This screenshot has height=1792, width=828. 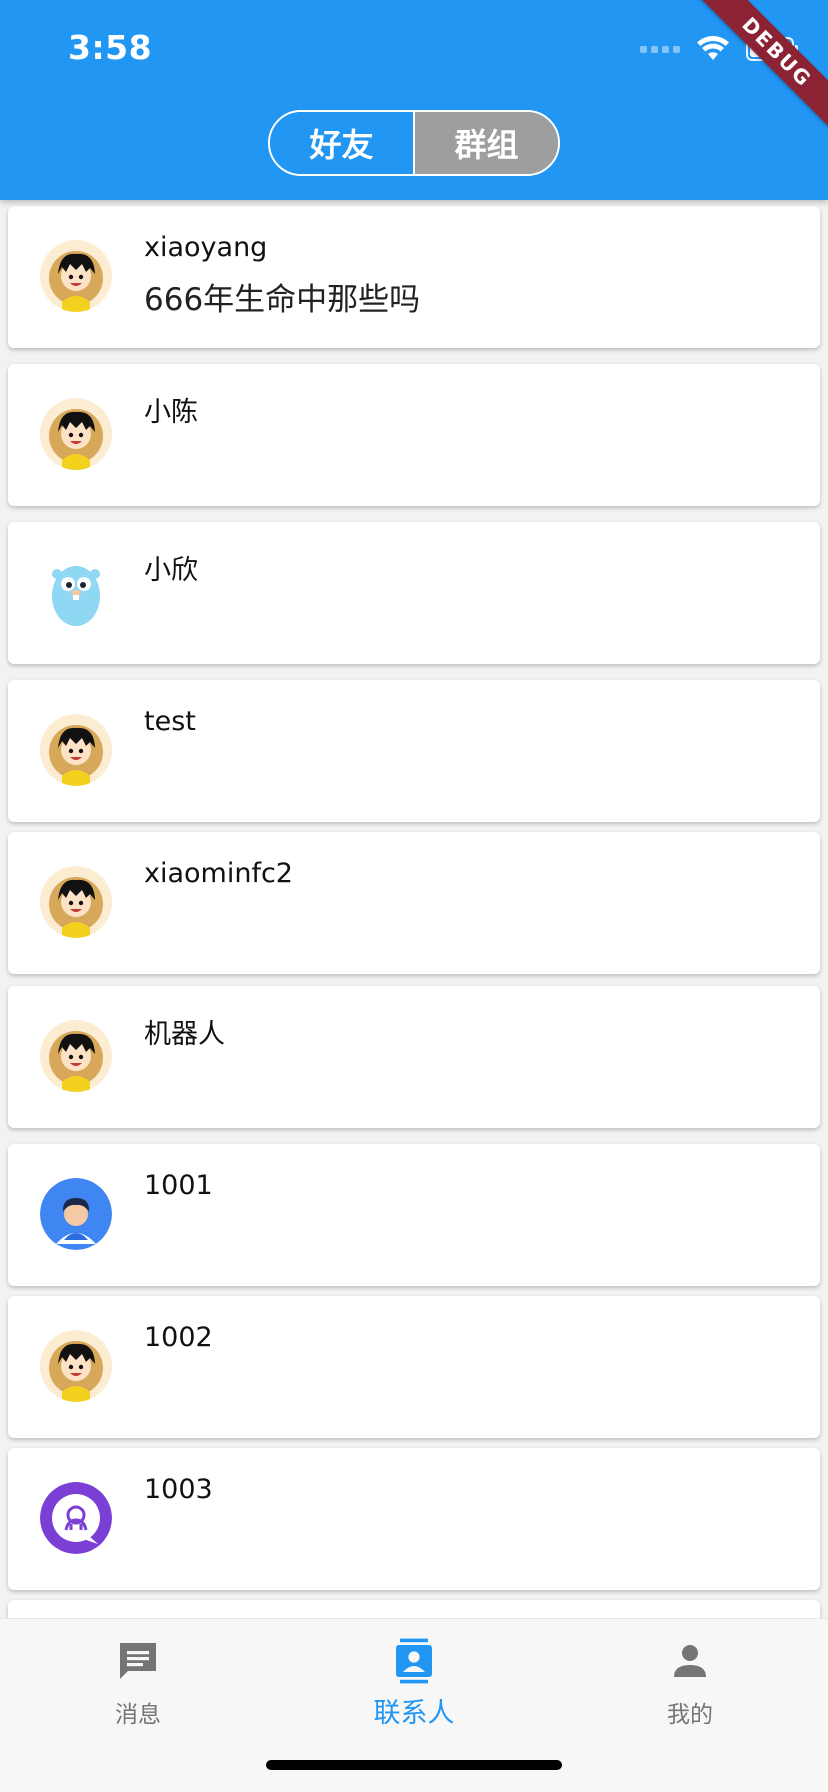 I want to click on nav-messages: 消息, so click(x=138, y=1683).